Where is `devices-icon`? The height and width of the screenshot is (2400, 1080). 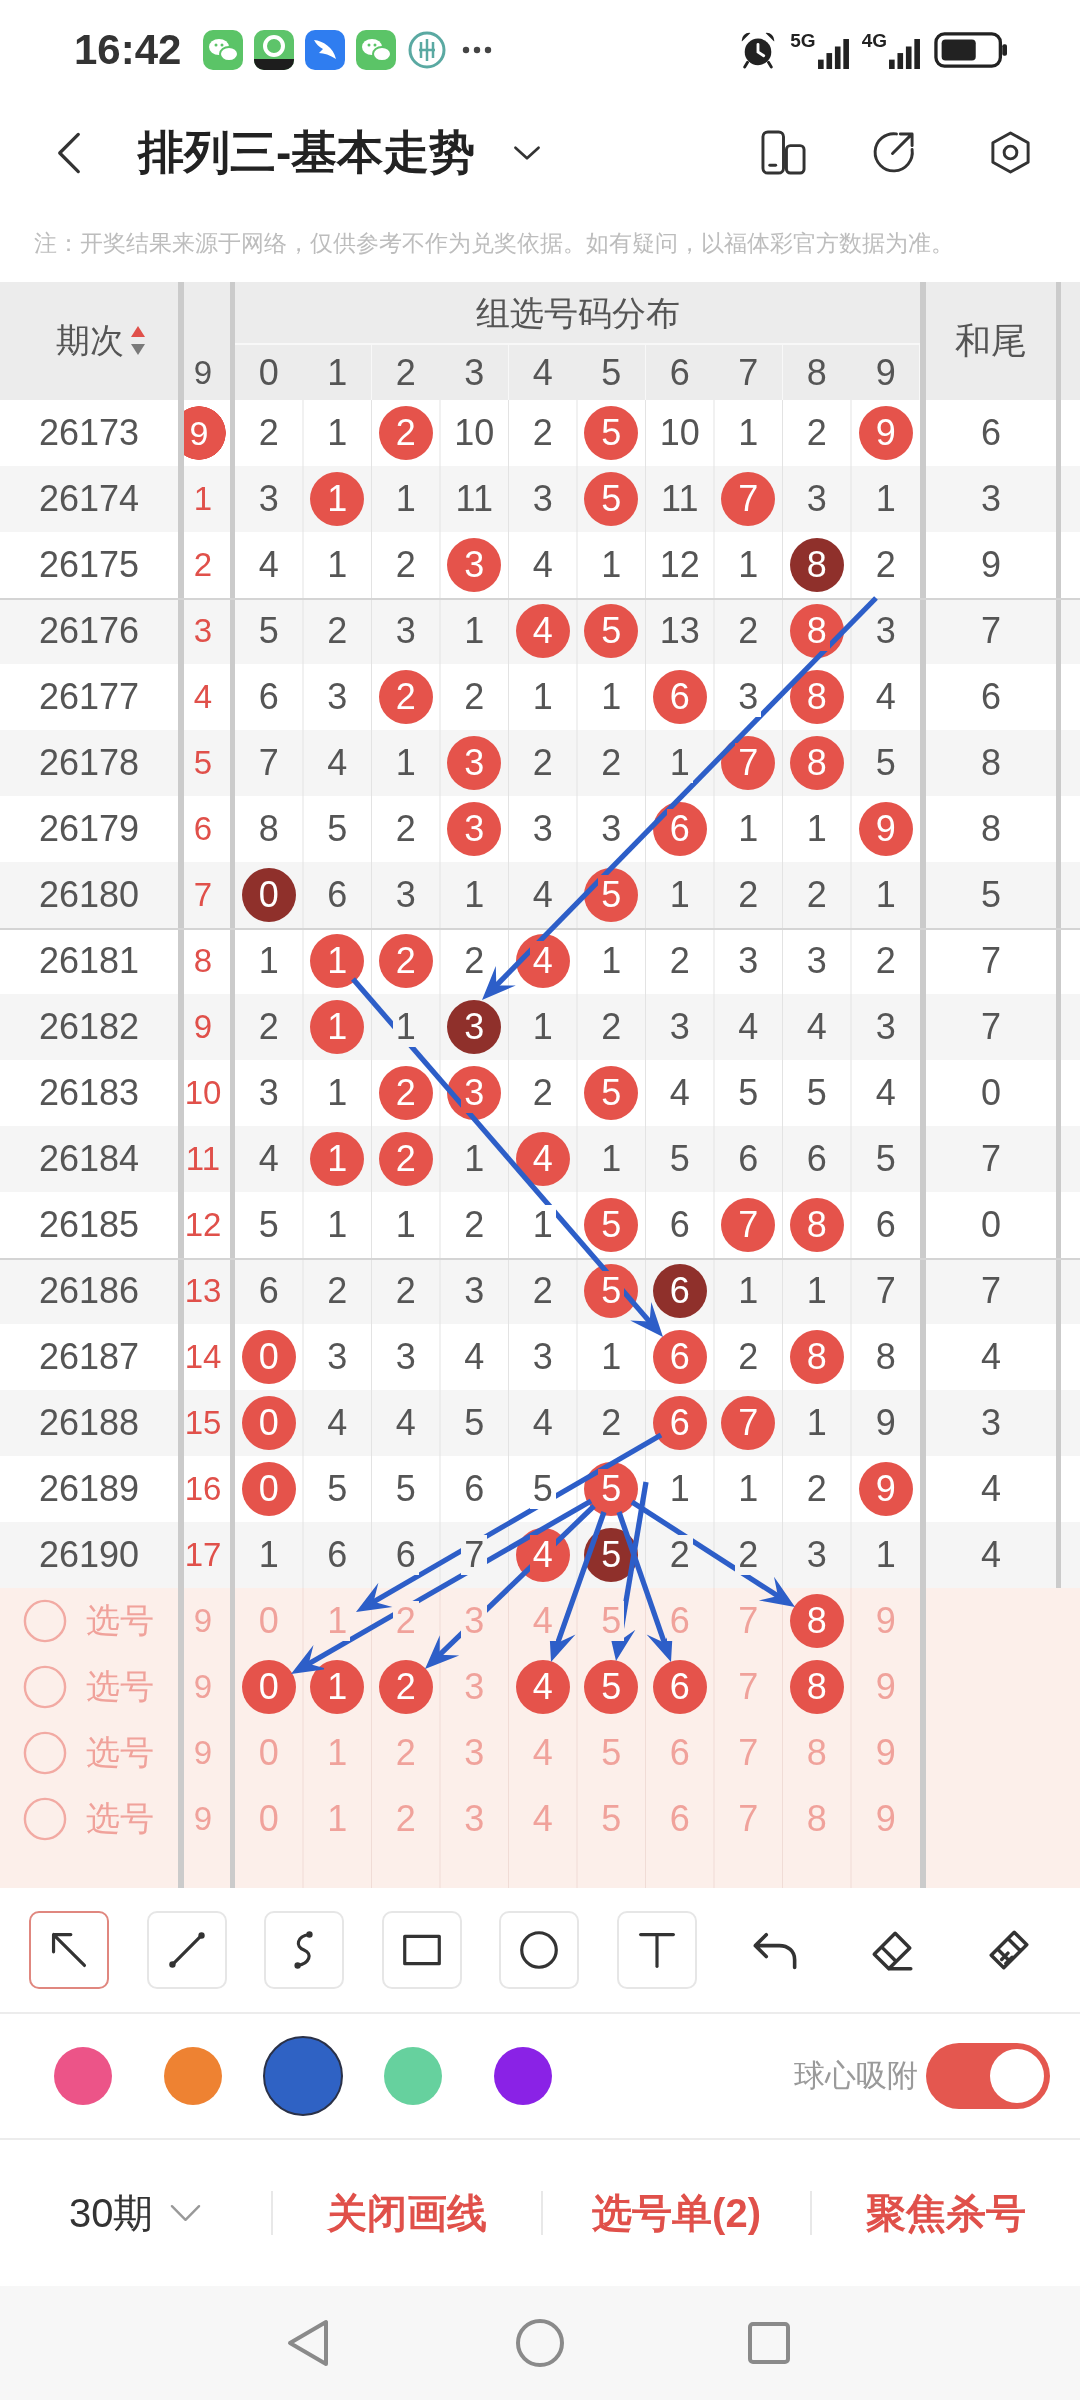 devices-icon is located at coordinates (783, 152).